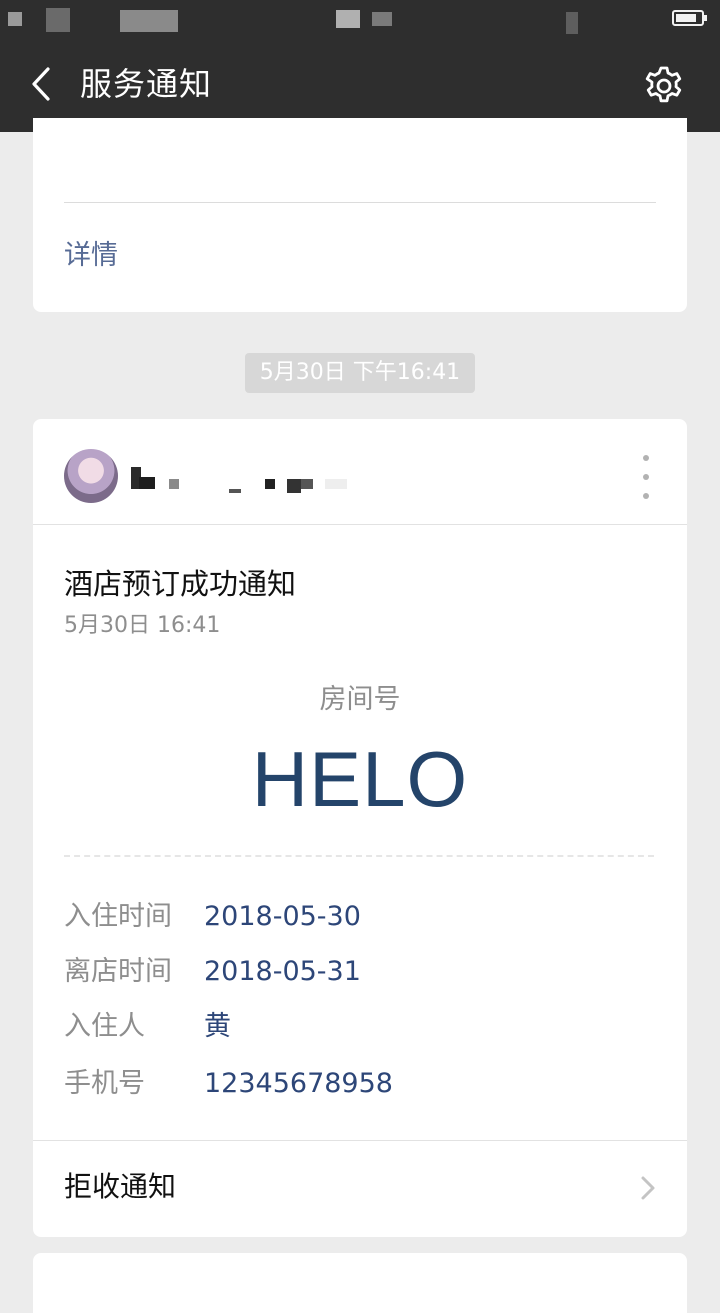 This screenshot has width=720, height=1313. I want to click on reject-notifications-label: 拒收通知, so click(120, 1186).